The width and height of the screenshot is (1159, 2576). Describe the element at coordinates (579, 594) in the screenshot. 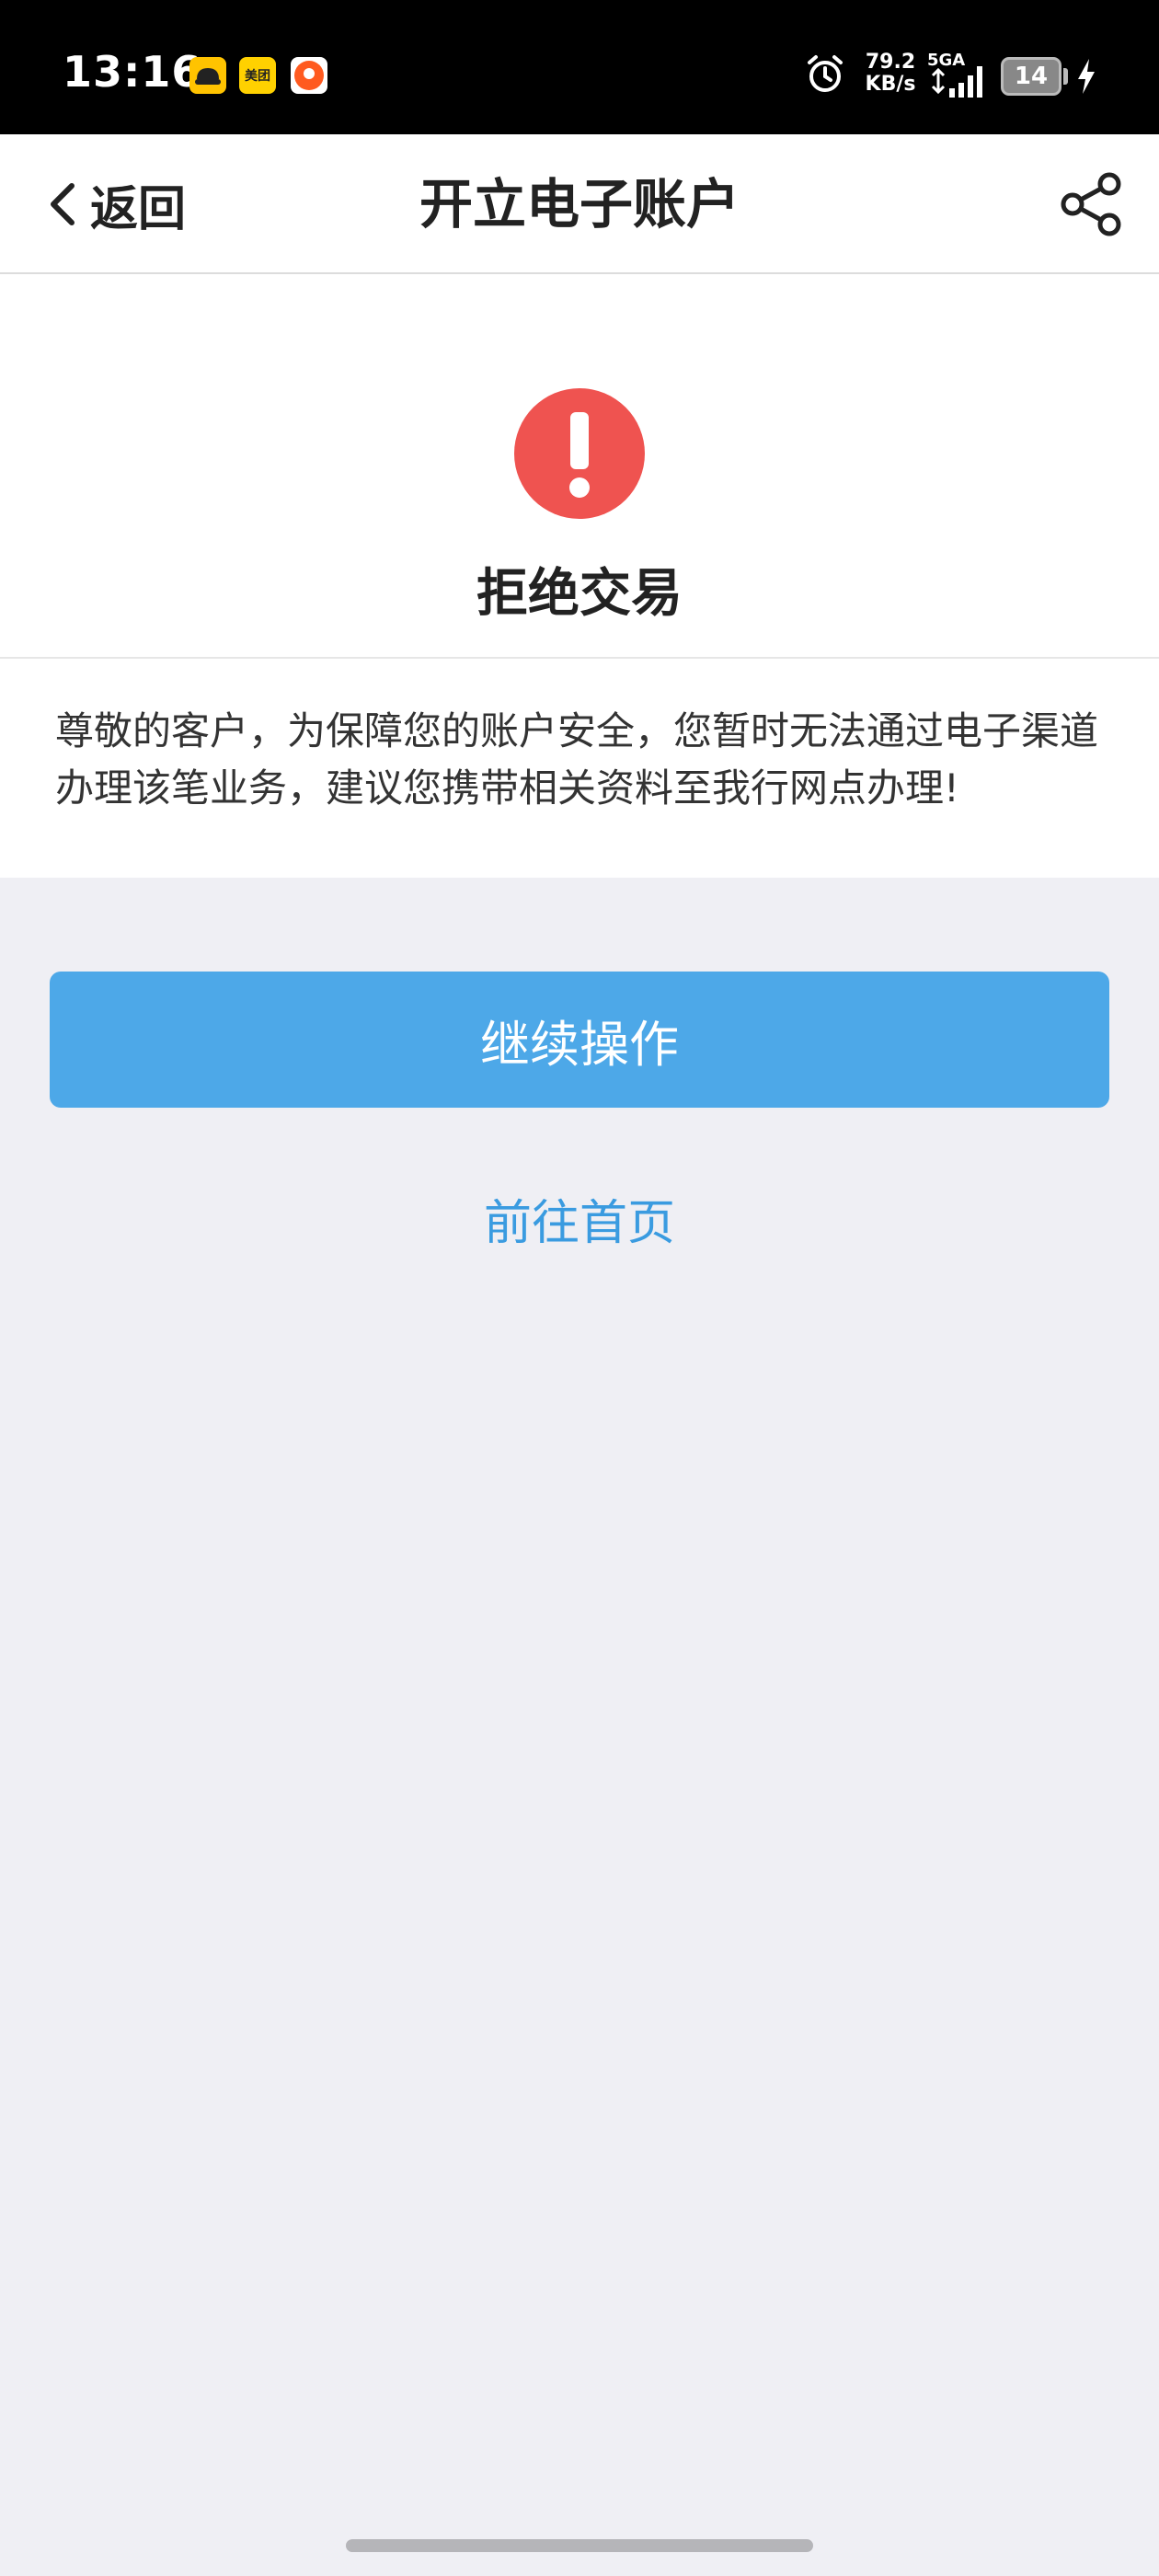

I see `result-title: 拒绝交易` at that location.